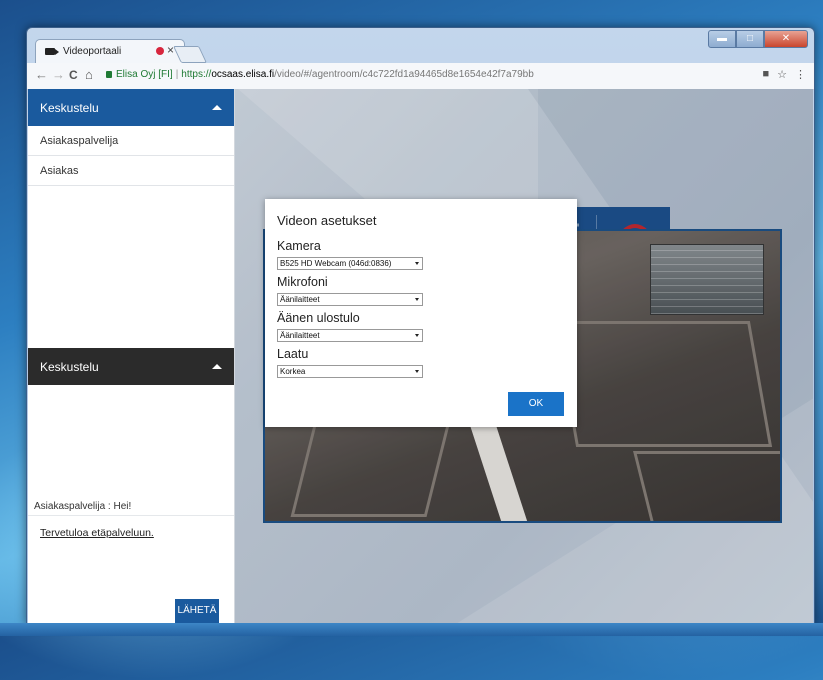 Image resolution: width=823 pixels, height=680 pixels. I want to click on back-icon: ←, so click(41, 74).